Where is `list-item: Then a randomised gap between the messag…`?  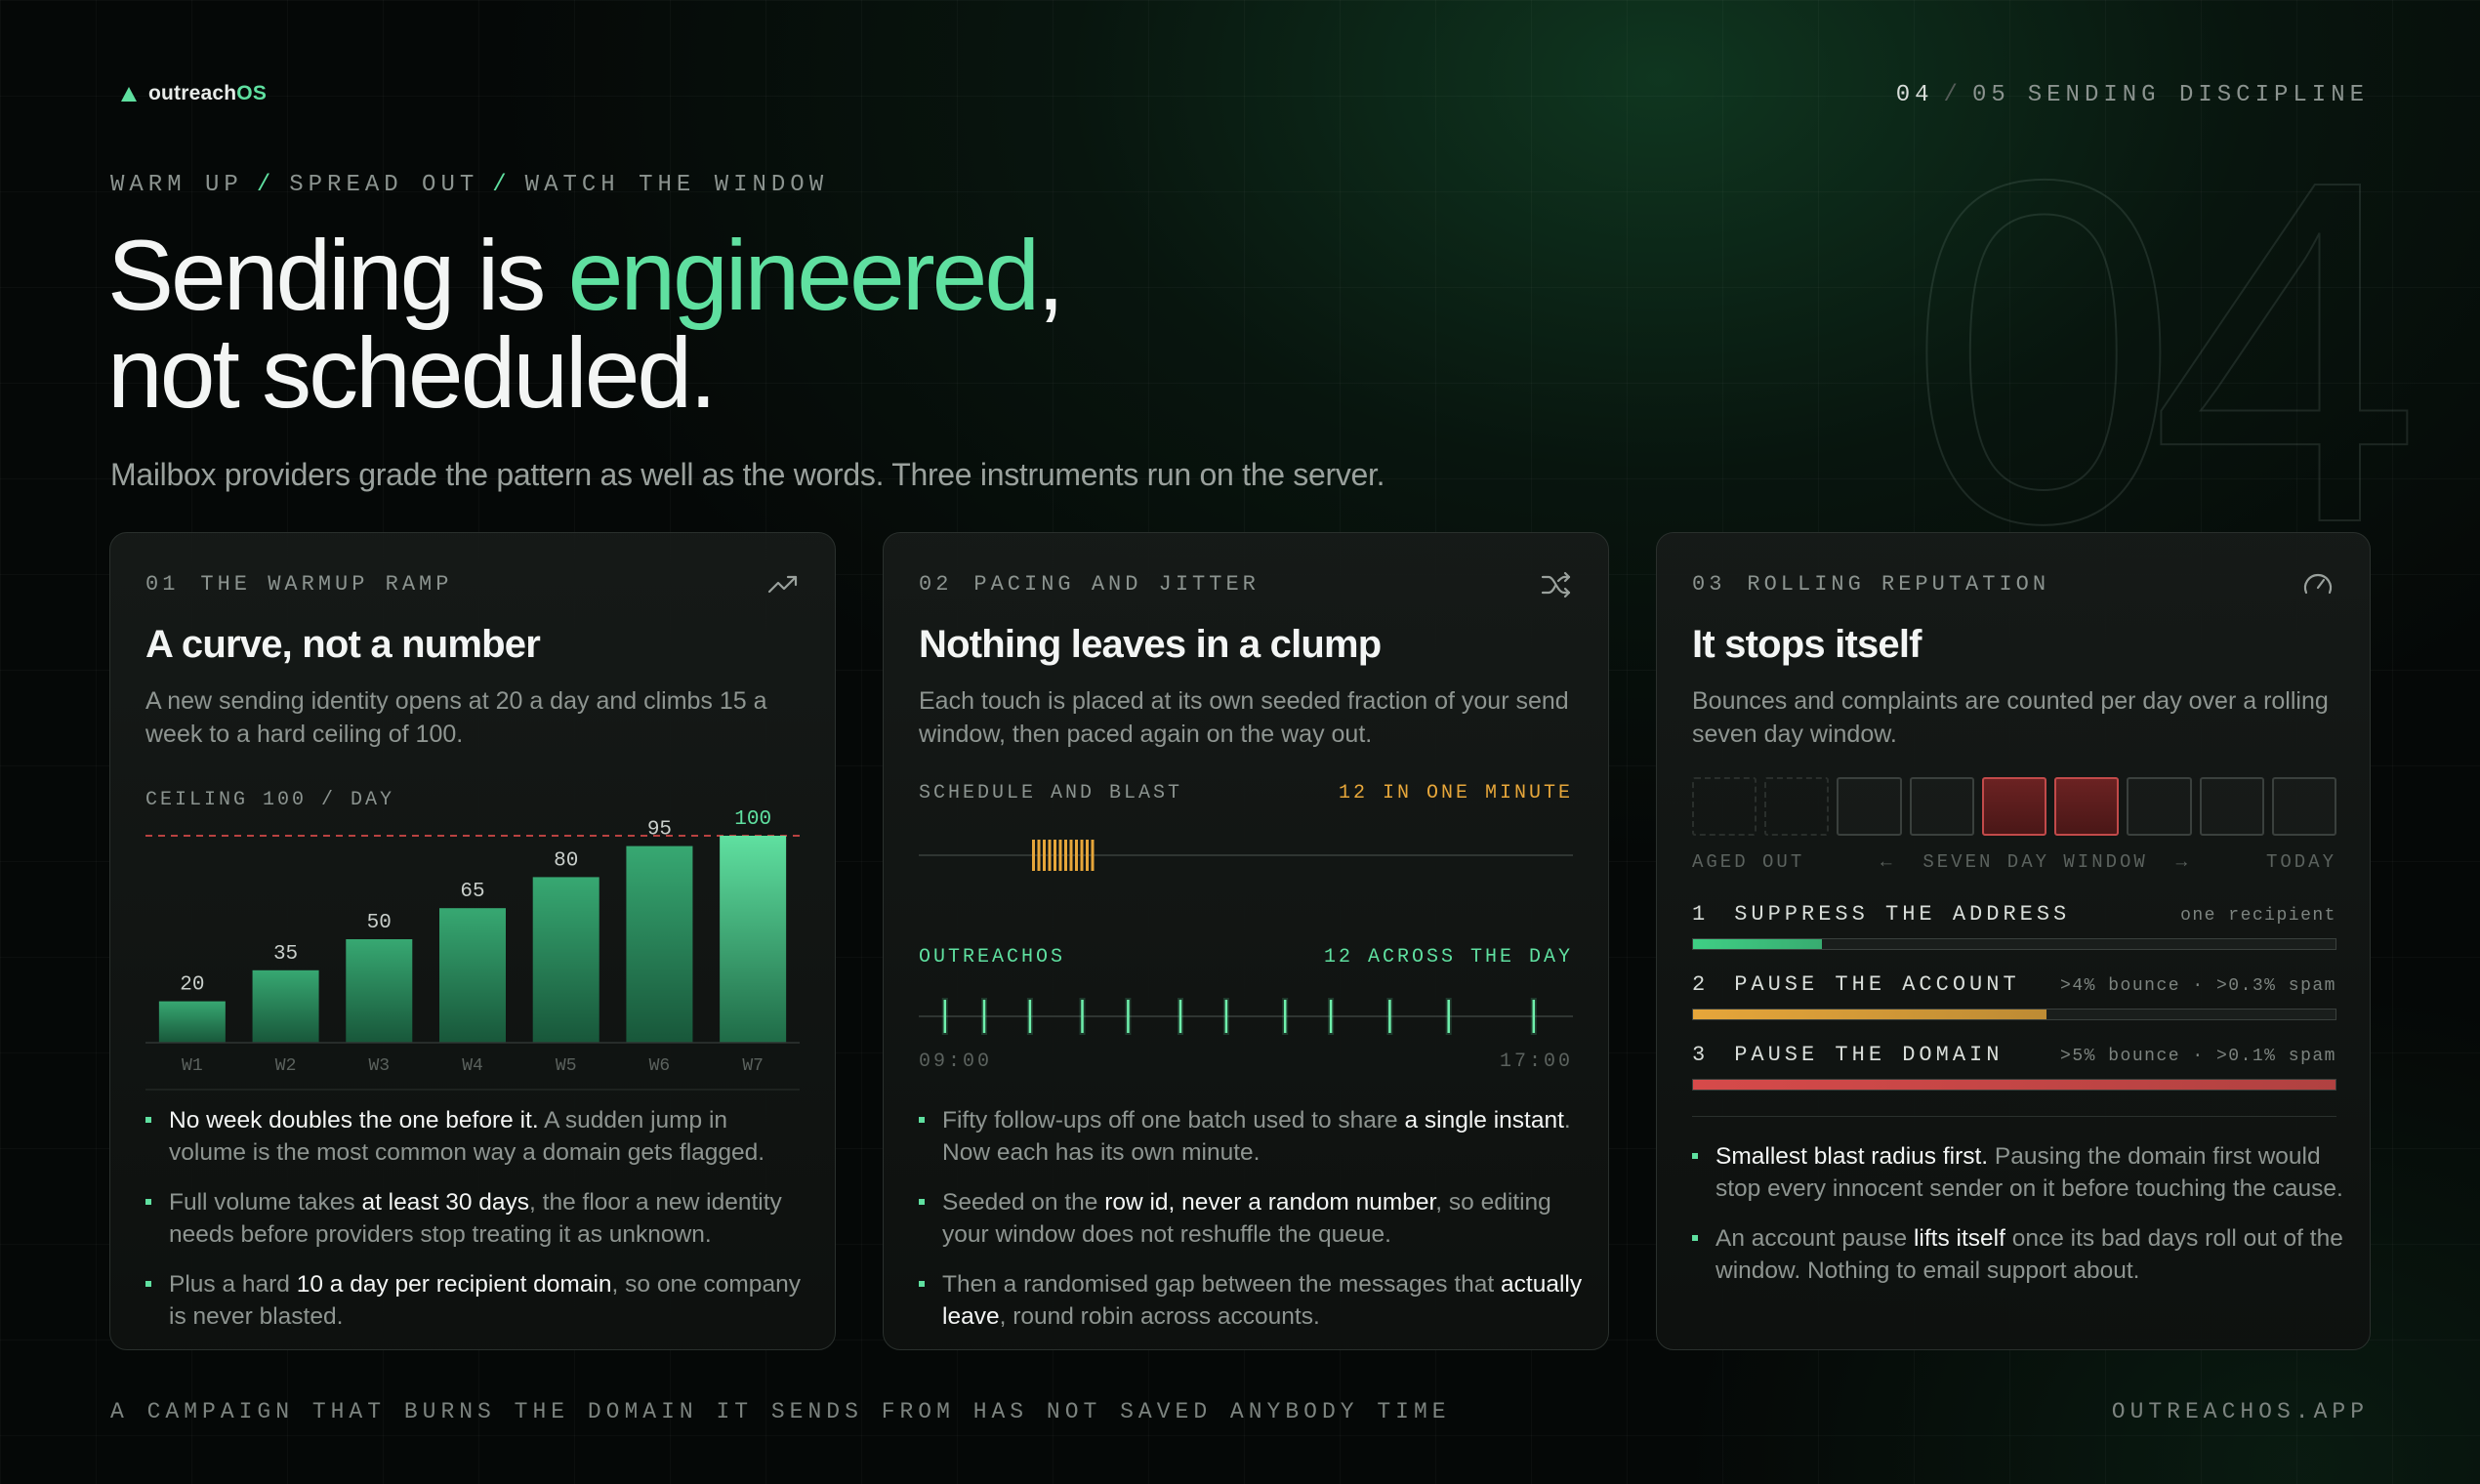 list-item: Then a randomised gap between the messag… is located at coordinates (1251, 1300).